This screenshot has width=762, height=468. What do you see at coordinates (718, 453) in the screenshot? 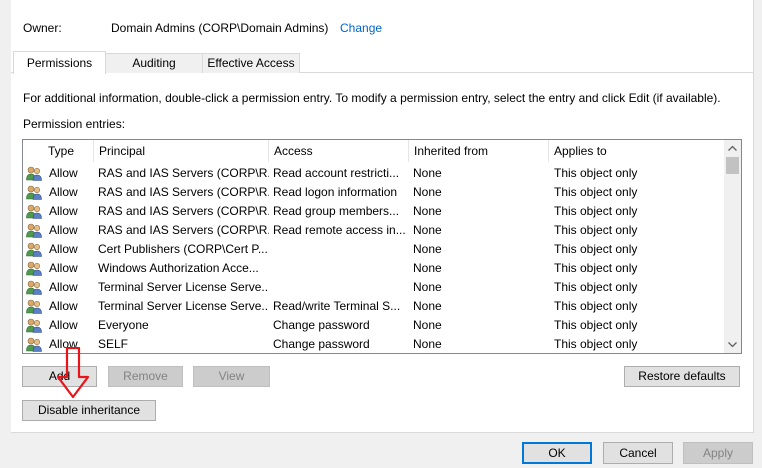
I see `apply-button: Apply` at bounding box center [718, 453].